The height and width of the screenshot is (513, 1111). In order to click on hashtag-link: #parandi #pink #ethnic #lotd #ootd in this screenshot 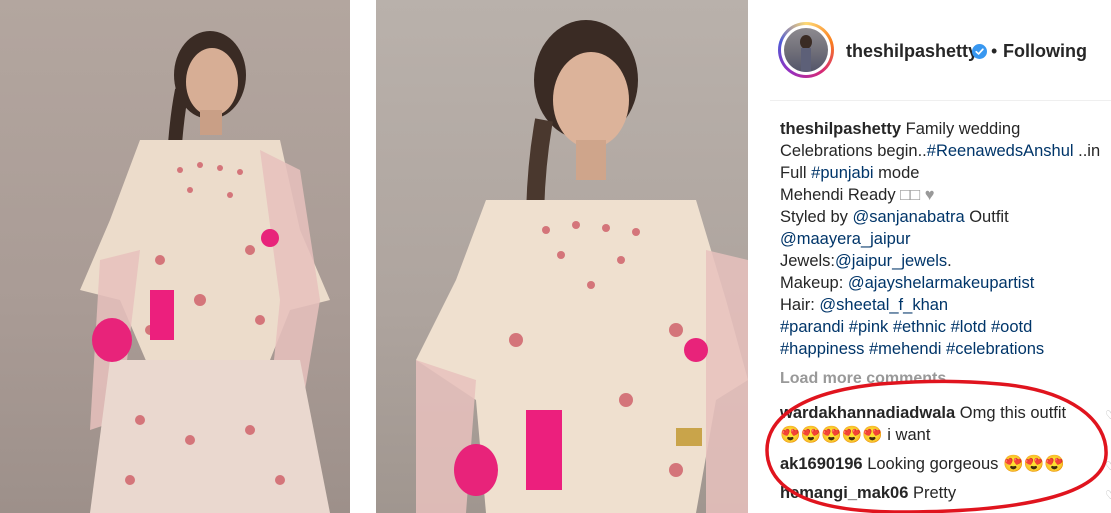, I will do `click(906, 327)`.